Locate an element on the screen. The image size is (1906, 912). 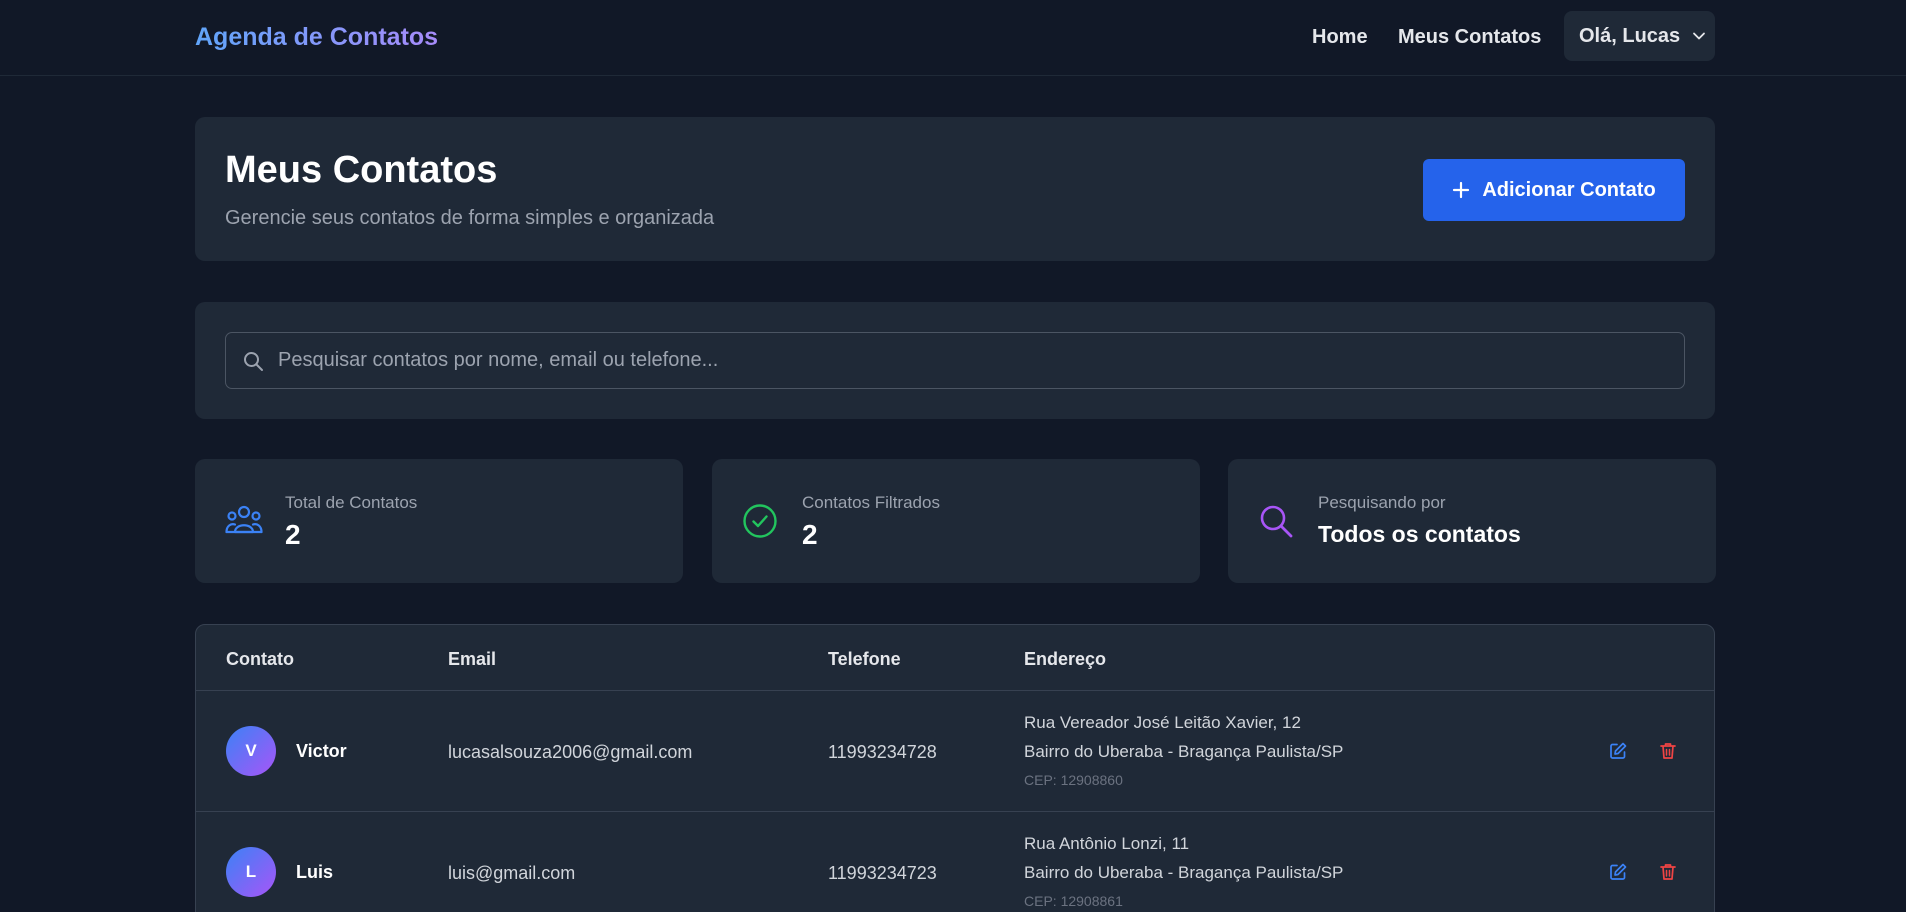
contact-address-street: Rua Vereador José Leitão Xavier, 12 is located at coordinates (1162, 722).